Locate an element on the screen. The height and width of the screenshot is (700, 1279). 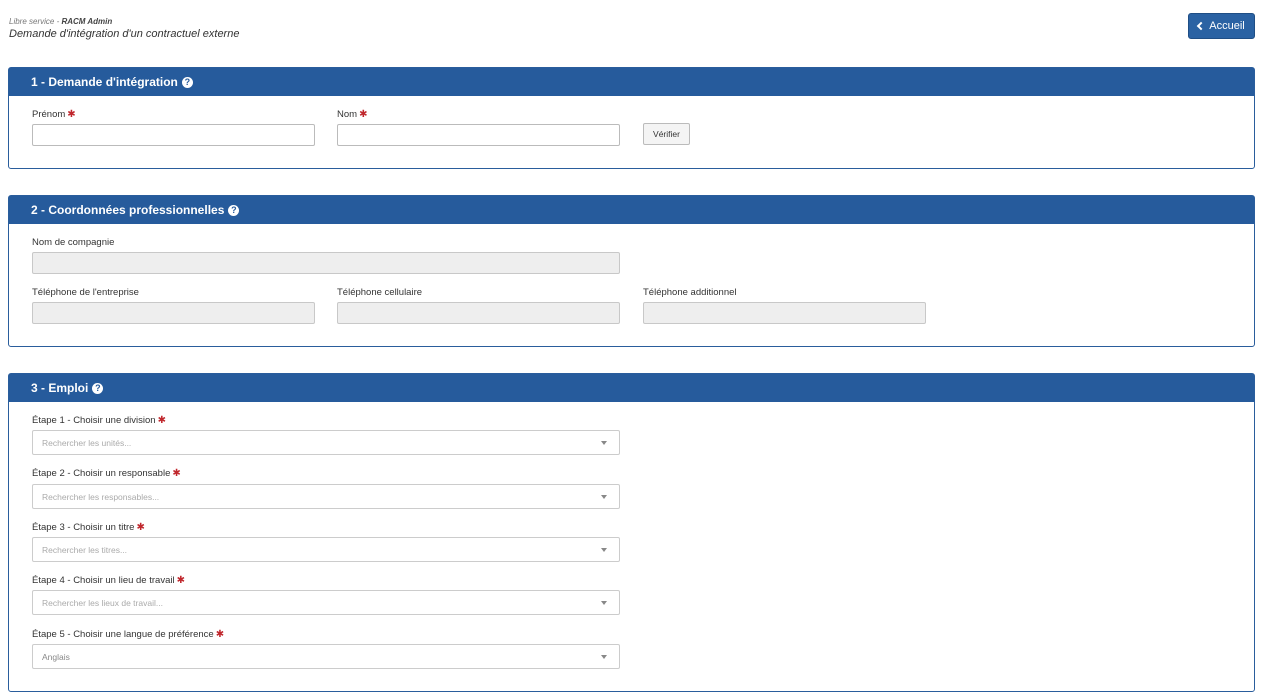
section-title: 2 - Coordonnées professionnelles is located at coordinates (128, 210).